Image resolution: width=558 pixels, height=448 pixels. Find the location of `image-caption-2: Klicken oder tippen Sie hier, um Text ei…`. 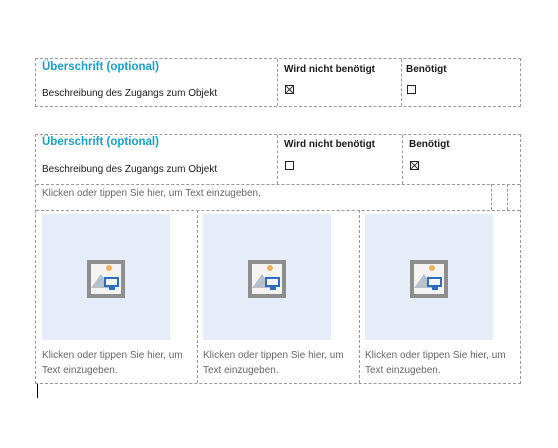

image-caption-2: Klicken oder tippen Sie hier, um Text ei… is located at coordinates (282, 363).